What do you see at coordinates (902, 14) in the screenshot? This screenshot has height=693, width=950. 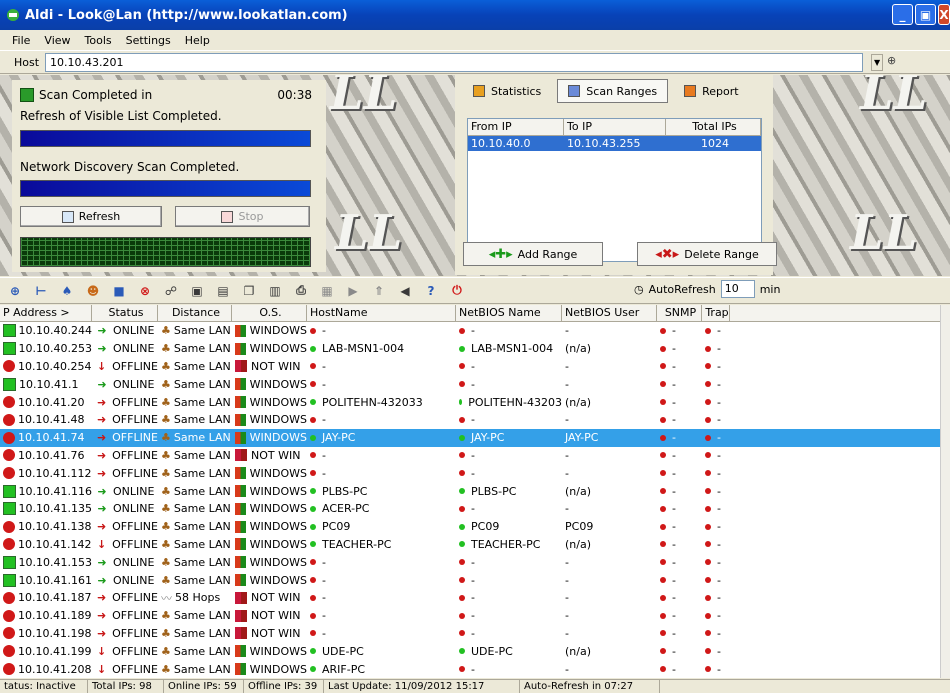 I see `minimize-button: _` at bounding box center [902, 14].